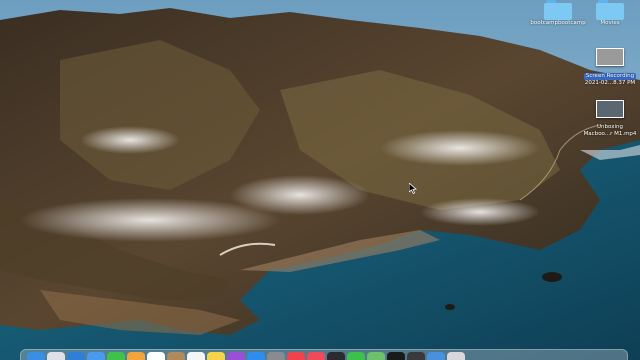 This screenshot has height=360, width=640. I want to click on dock-calendar-icon, so click(156, 356).